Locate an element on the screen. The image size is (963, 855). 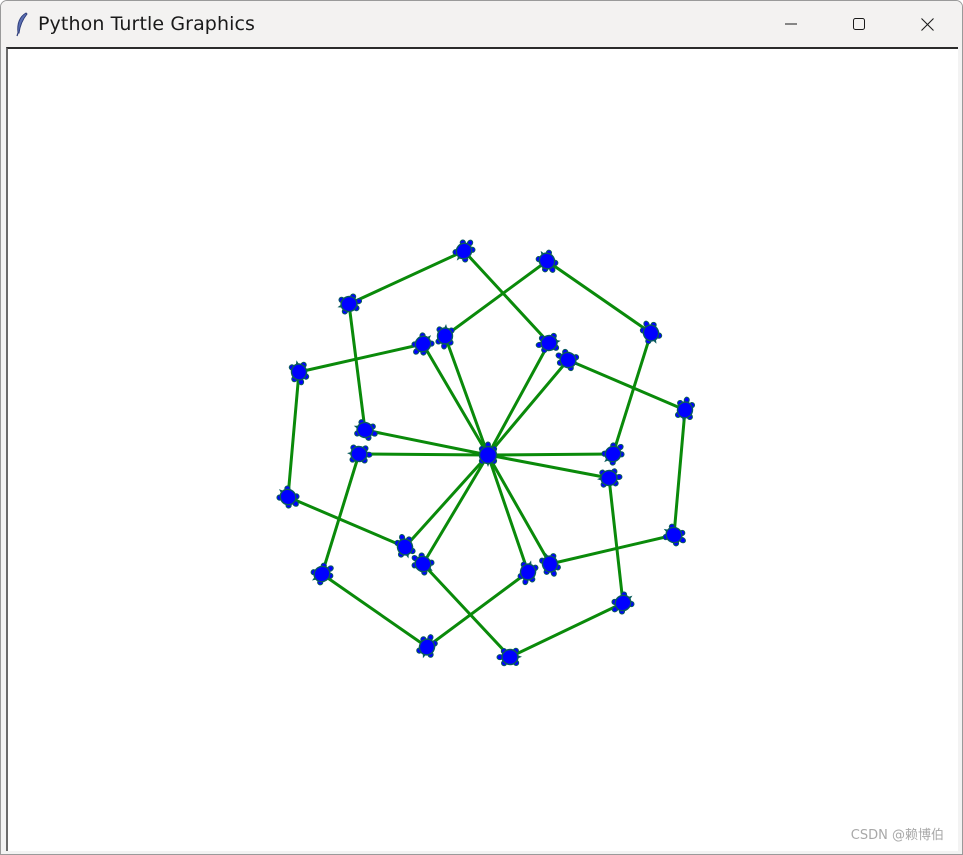
minimize-button is located at coordinates (791, 24).